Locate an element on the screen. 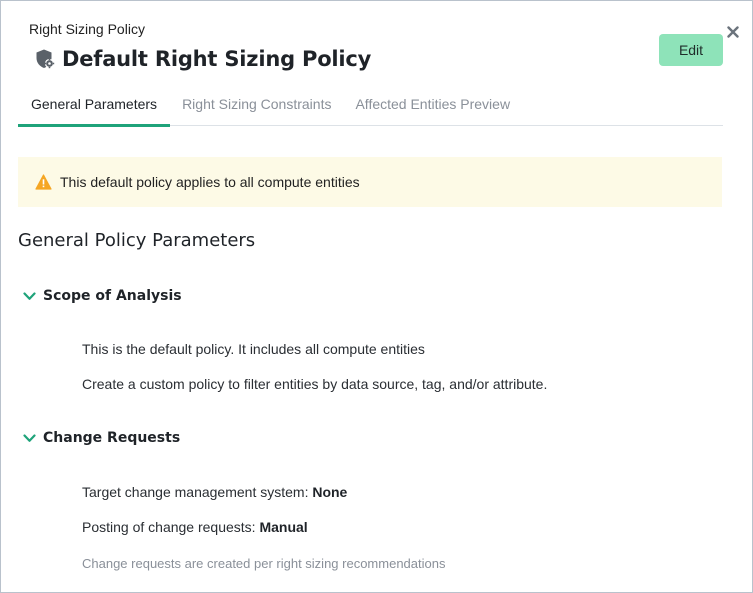 The image size is (753, 593). scope-of-analysis-toggle: Scope of Analysis is located at coordinates (102, 296).